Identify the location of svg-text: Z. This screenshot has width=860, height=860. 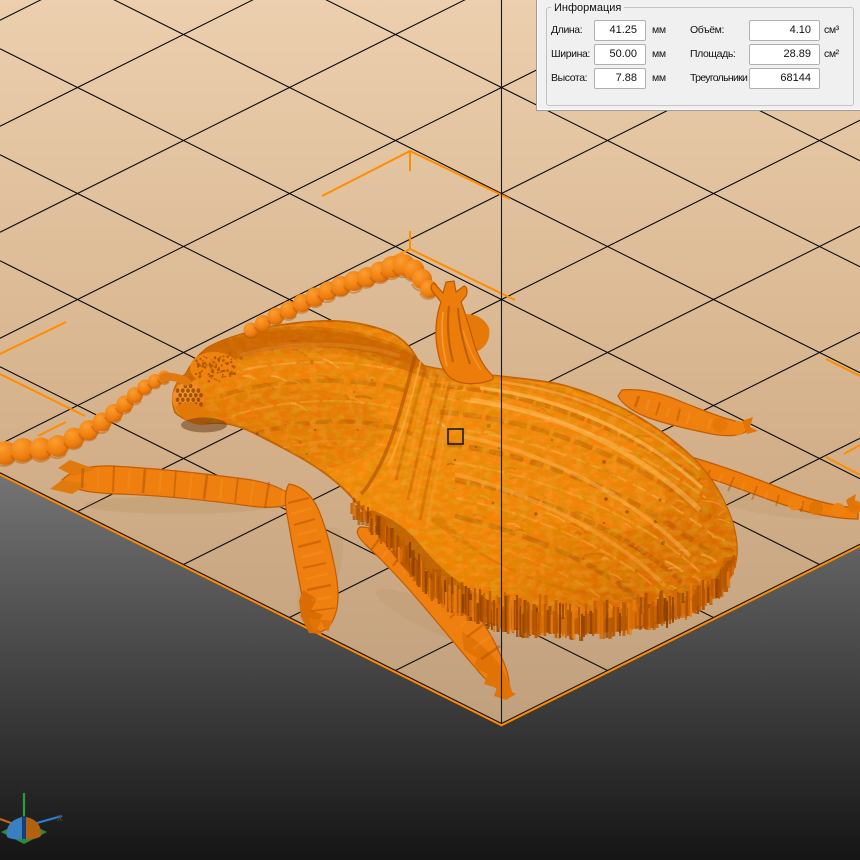
(22, 788).